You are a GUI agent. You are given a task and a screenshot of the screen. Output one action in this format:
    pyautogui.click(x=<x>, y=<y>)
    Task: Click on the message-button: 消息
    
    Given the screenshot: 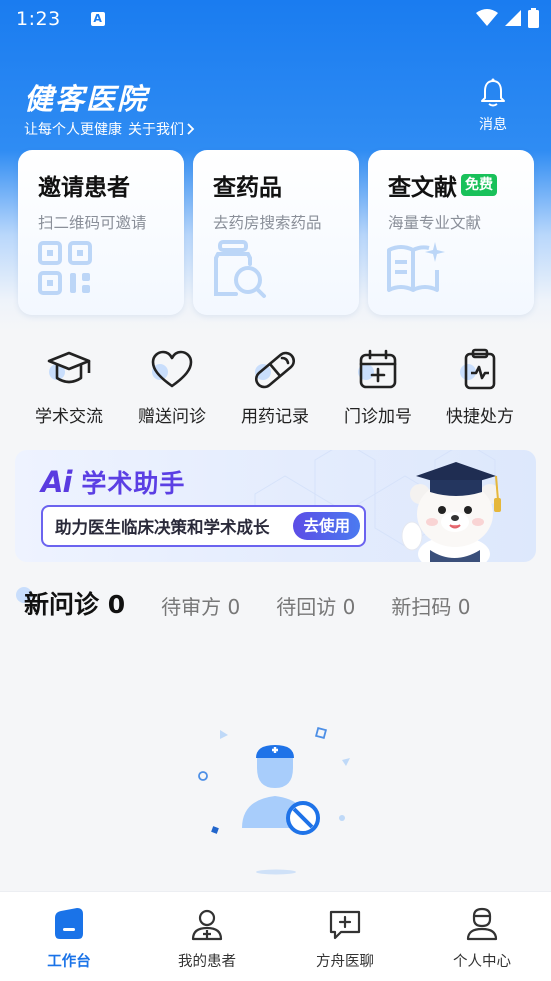 What is the action you would take?
    pyautogui.click(x=493, y=106)
    